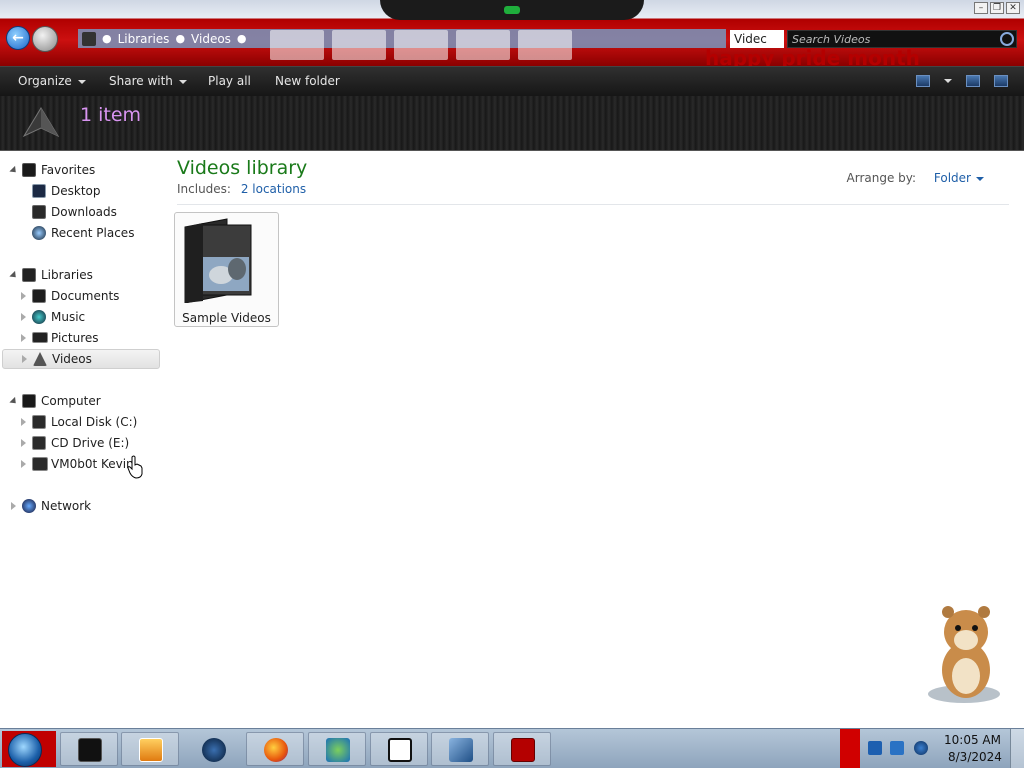 This screenshot has height=768, width=1024. What do you see at coordinates (79, 443) in the screenshot?
I see `nav-item-cd-drive: CD Drive (E:)` at bounding box center [79, 443].